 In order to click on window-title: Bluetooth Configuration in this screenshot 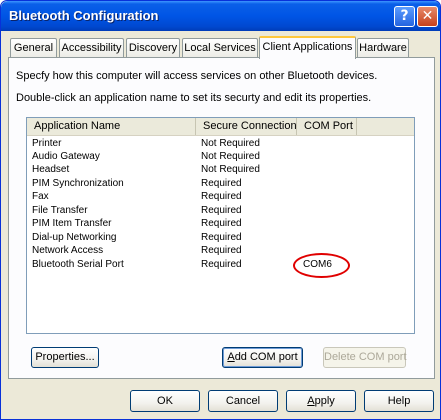, I will do `click(84, 15)`.